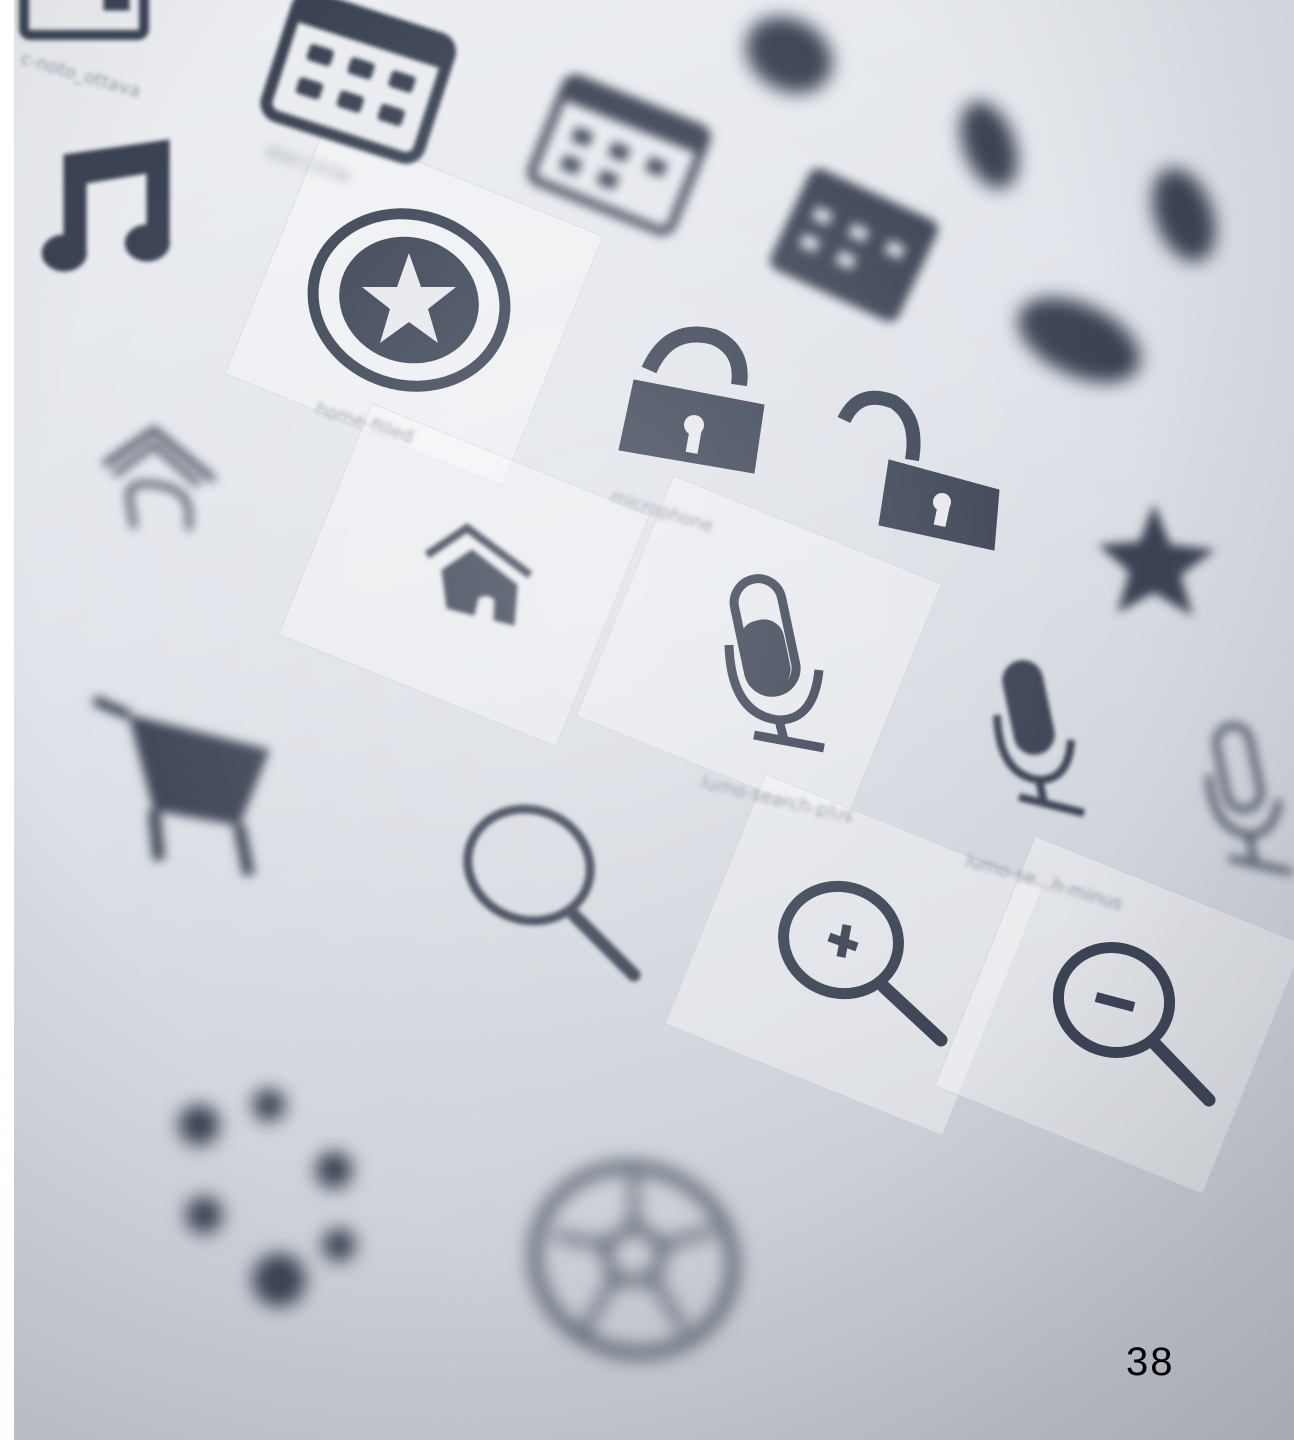 The image size is (1294, 1440). I want to click on spinner-icon, so click(267, 1197).